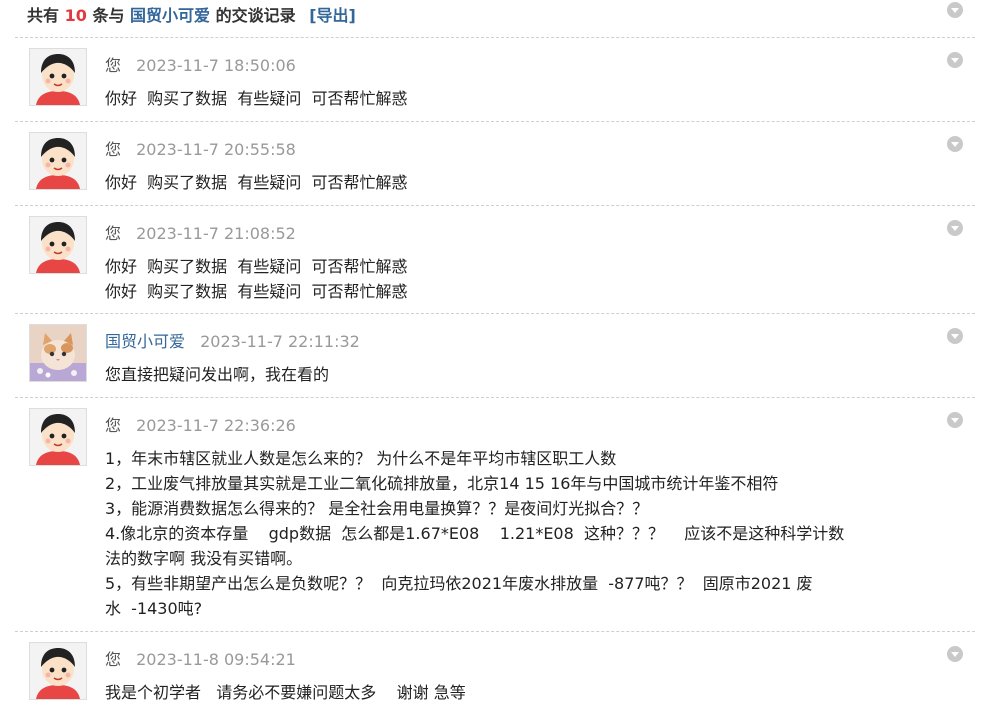 The image size is (992, 721). Describe the element at coordinates (75, 15) in the screenshot. I see `message-count: 10` at that location.